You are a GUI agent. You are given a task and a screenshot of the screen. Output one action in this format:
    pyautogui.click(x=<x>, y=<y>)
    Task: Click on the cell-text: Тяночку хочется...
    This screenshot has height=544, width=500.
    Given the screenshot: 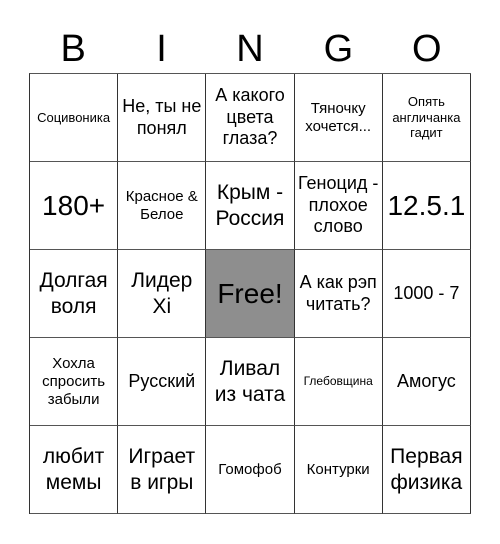 What is the action you would take?
    pyautogui.click(x=338, y=117)
    